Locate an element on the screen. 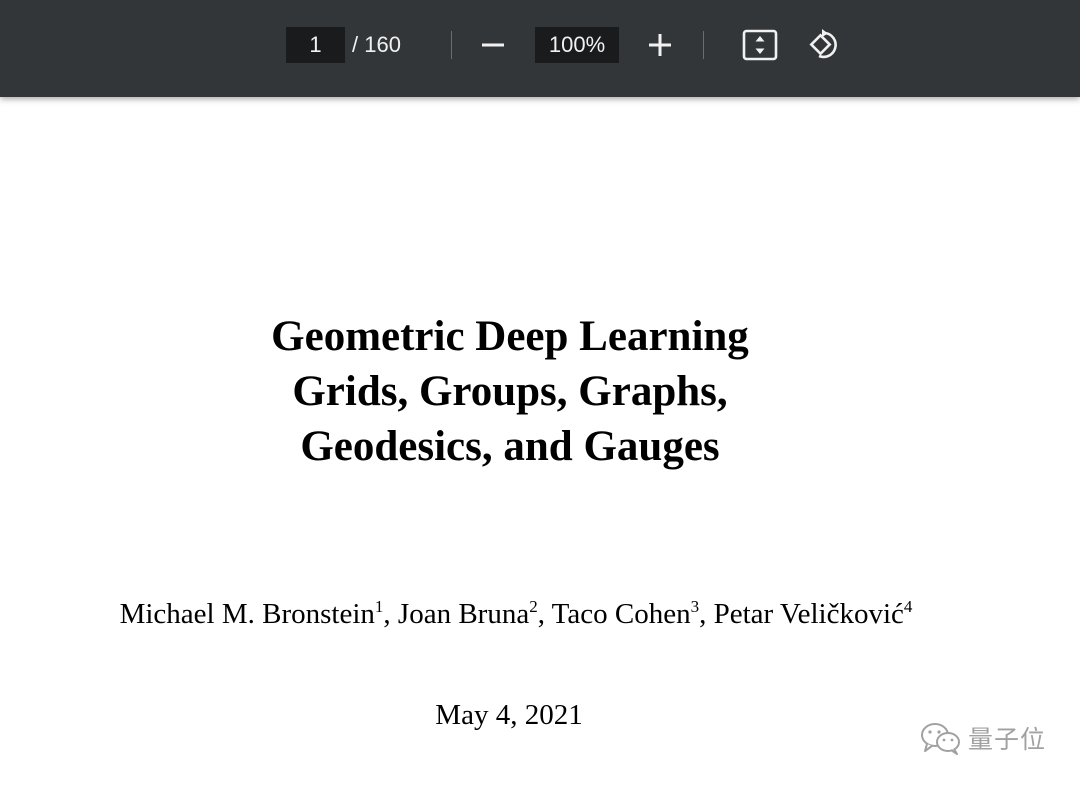 This screenshot has height=786, width=1080. affiliation-mark: 2 is located at coordinates (533, 606).